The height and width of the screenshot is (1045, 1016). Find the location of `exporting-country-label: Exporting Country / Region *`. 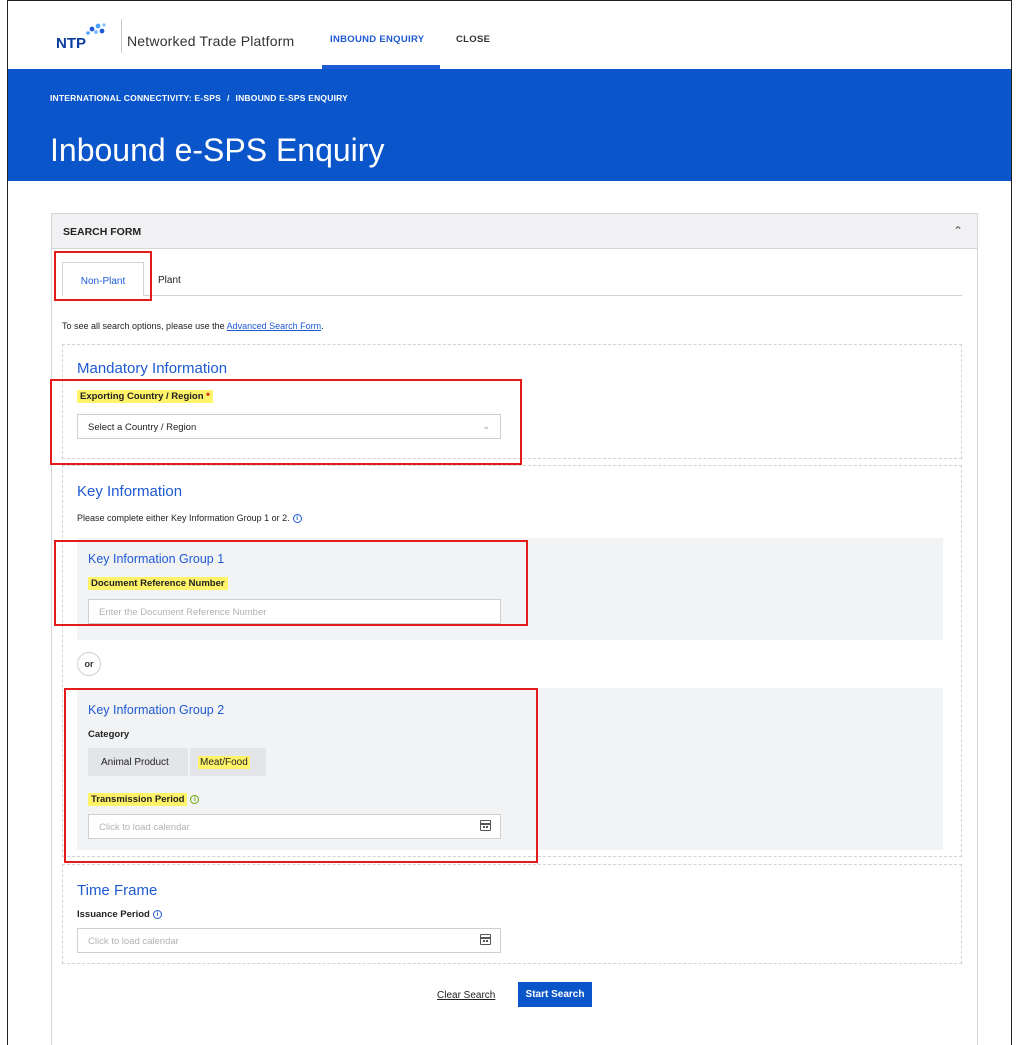

exporting-country-label: Exporting Country / Region * is located at coordinates (145, 396).